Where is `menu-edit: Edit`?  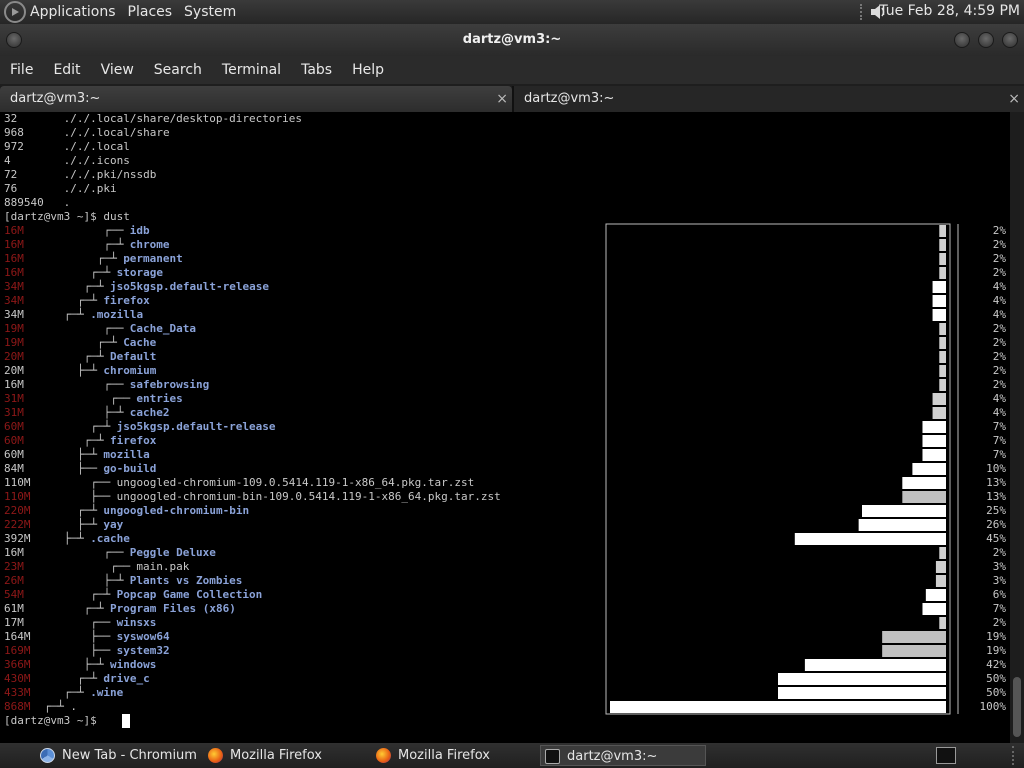 menu-edit: Edit is located at coordinates (66, 70).